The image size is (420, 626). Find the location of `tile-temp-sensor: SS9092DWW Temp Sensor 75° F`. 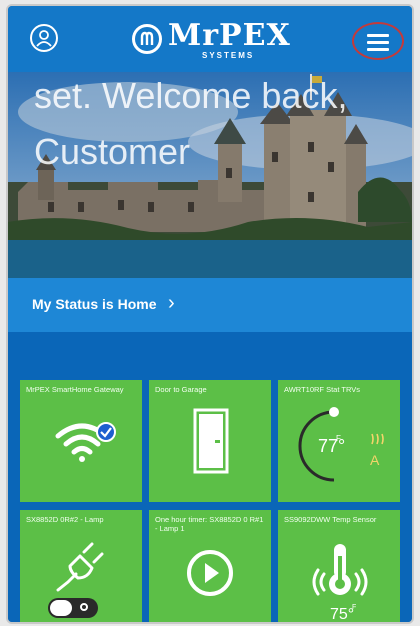

tile-temp-sensor: SS9092DWW Temp Sensor 75° F is located at coordinates (339, 566).